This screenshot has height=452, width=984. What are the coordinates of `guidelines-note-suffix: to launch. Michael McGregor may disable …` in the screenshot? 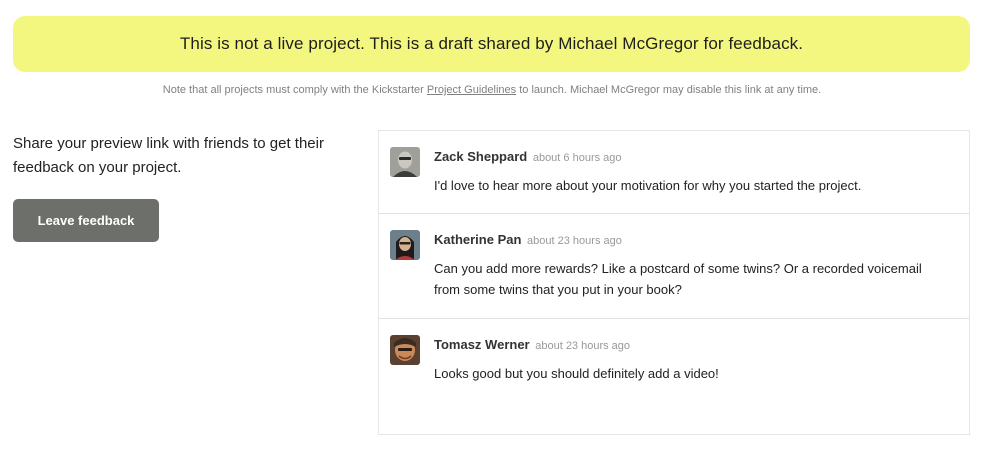 It's located at (669, 90).